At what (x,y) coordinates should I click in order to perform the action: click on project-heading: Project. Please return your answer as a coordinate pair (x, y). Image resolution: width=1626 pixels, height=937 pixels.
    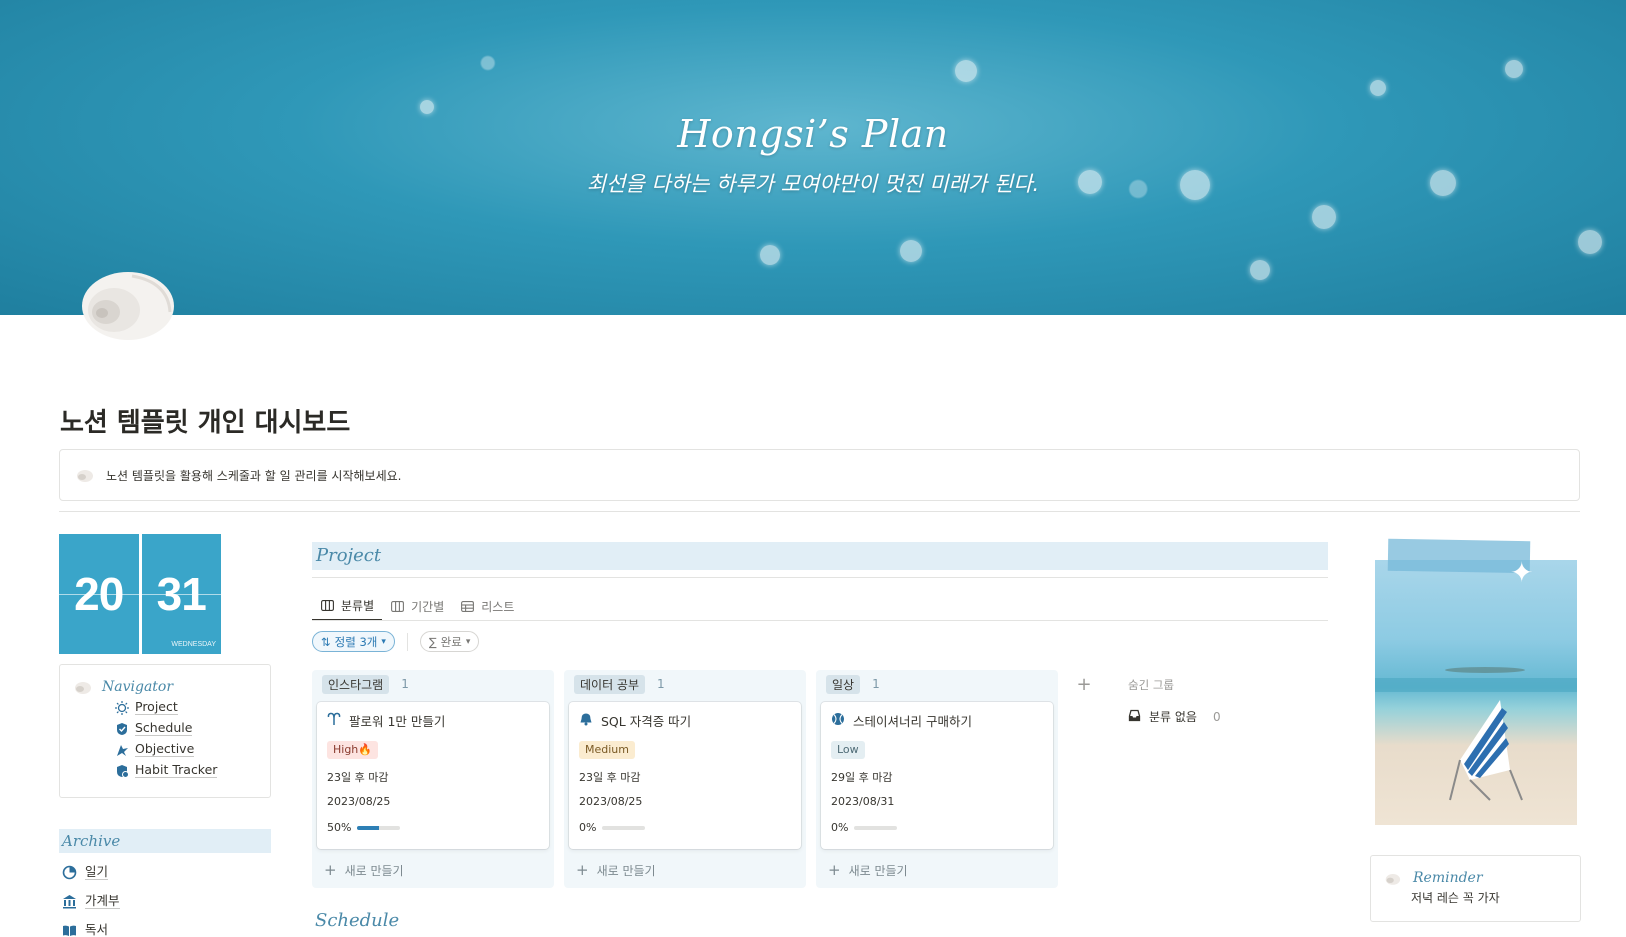
    Looking at the image, I should click on (820, 556).